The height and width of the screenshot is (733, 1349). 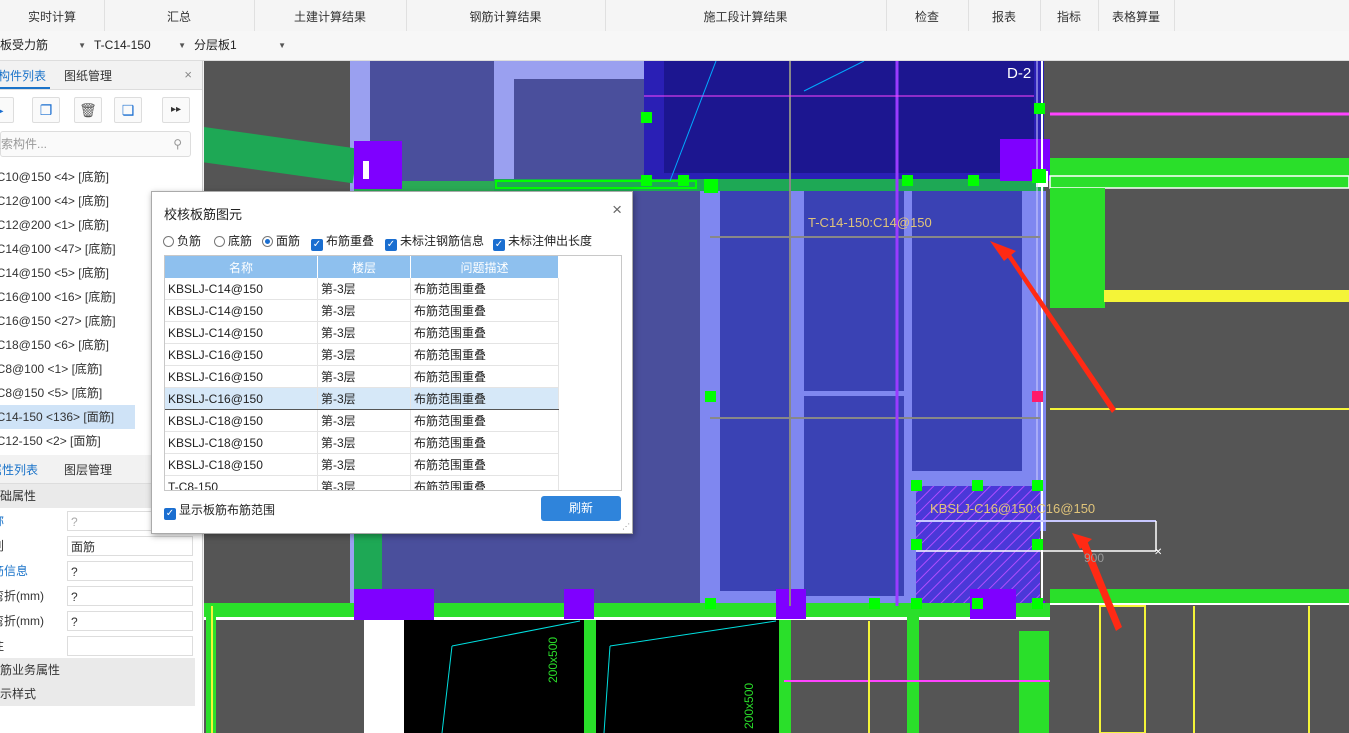 I want to click on property-row: 类别 面筋, so click(x=101, y=546).